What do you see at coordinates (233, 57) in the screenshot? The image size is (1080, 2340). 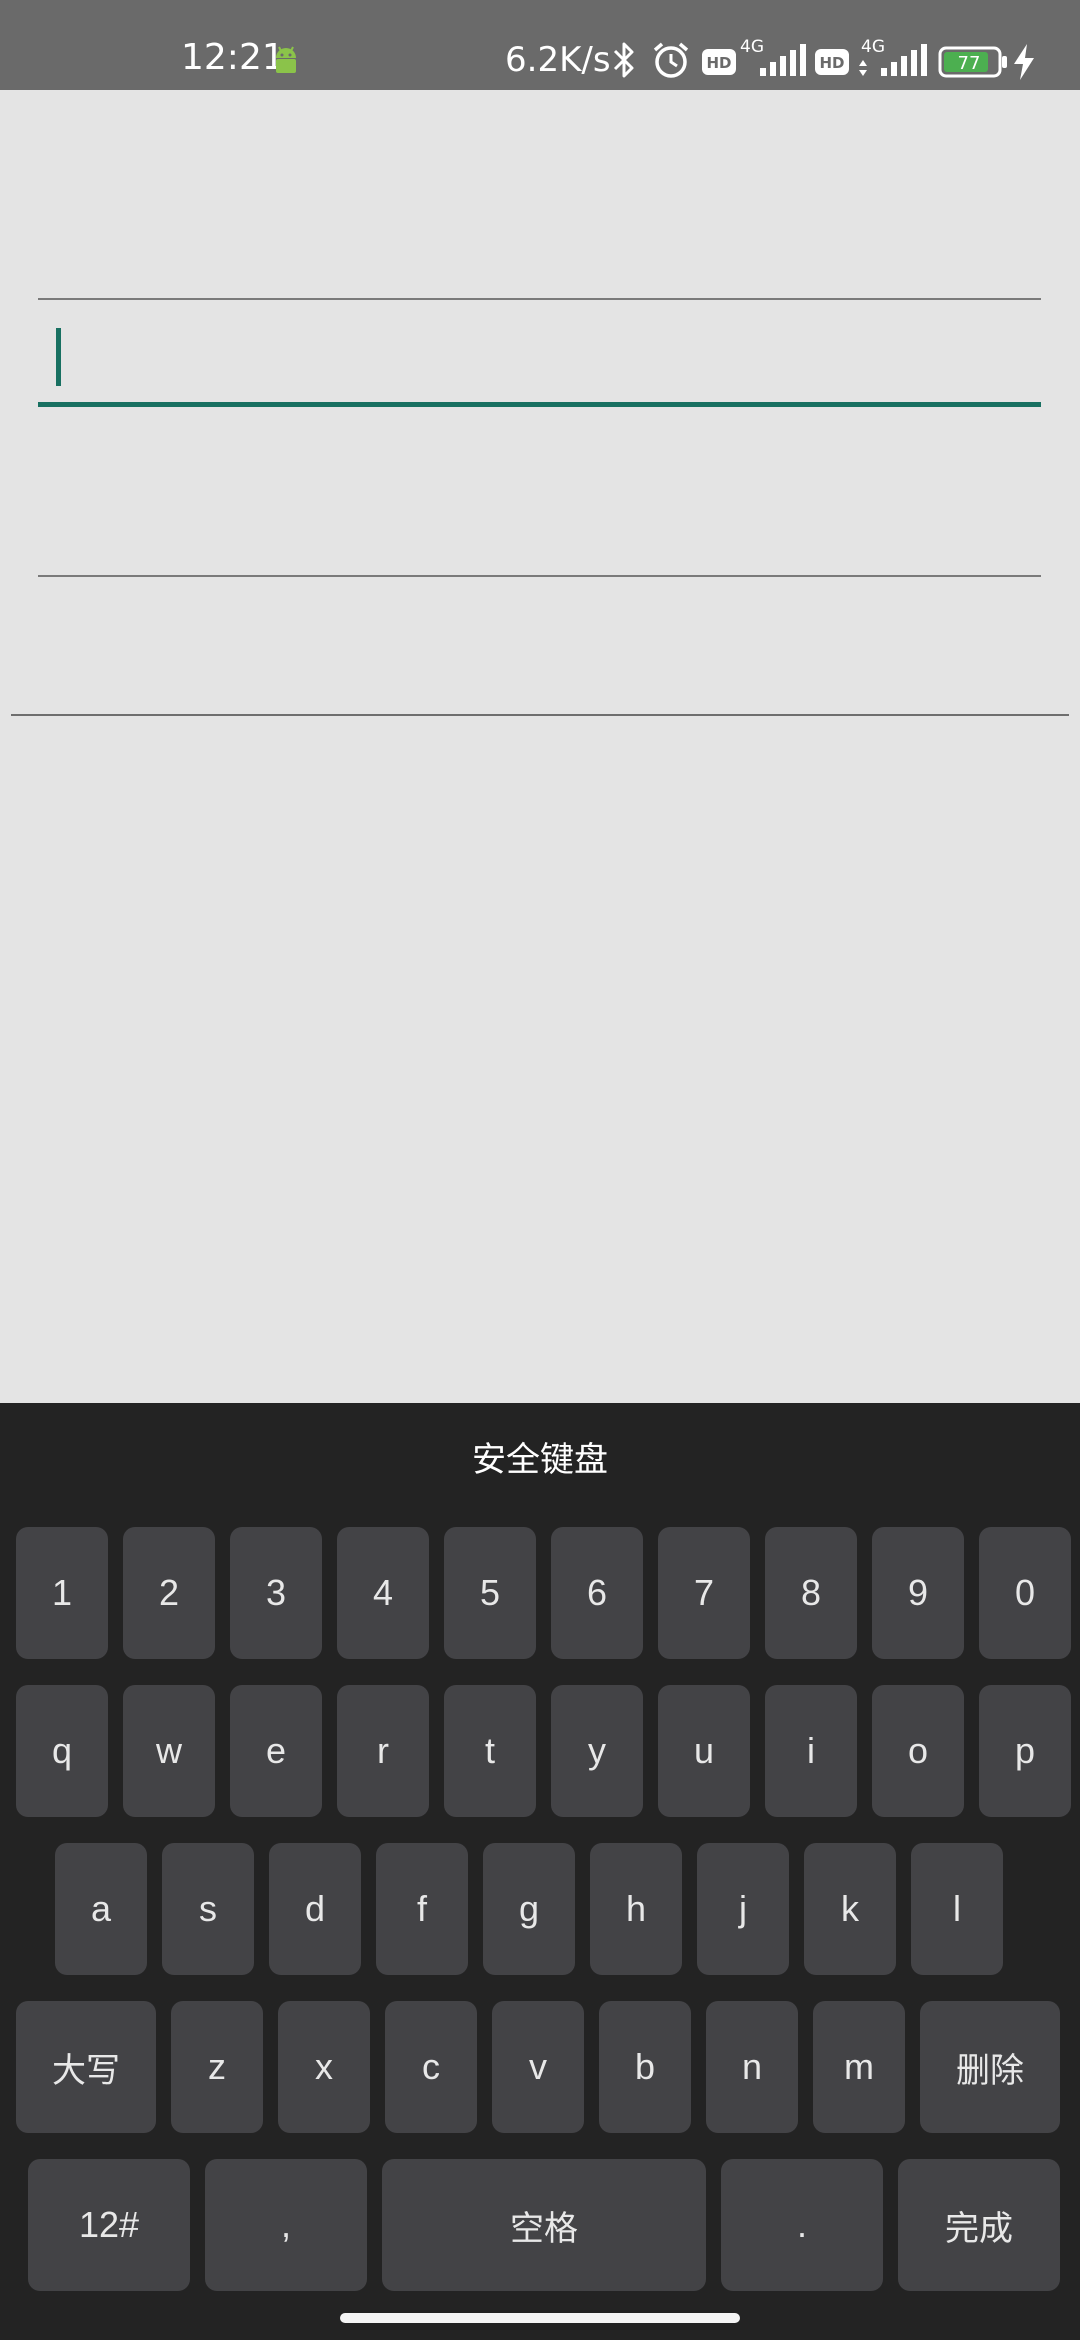 I see `status-time: 12:21` at bounding box center [233, 57].